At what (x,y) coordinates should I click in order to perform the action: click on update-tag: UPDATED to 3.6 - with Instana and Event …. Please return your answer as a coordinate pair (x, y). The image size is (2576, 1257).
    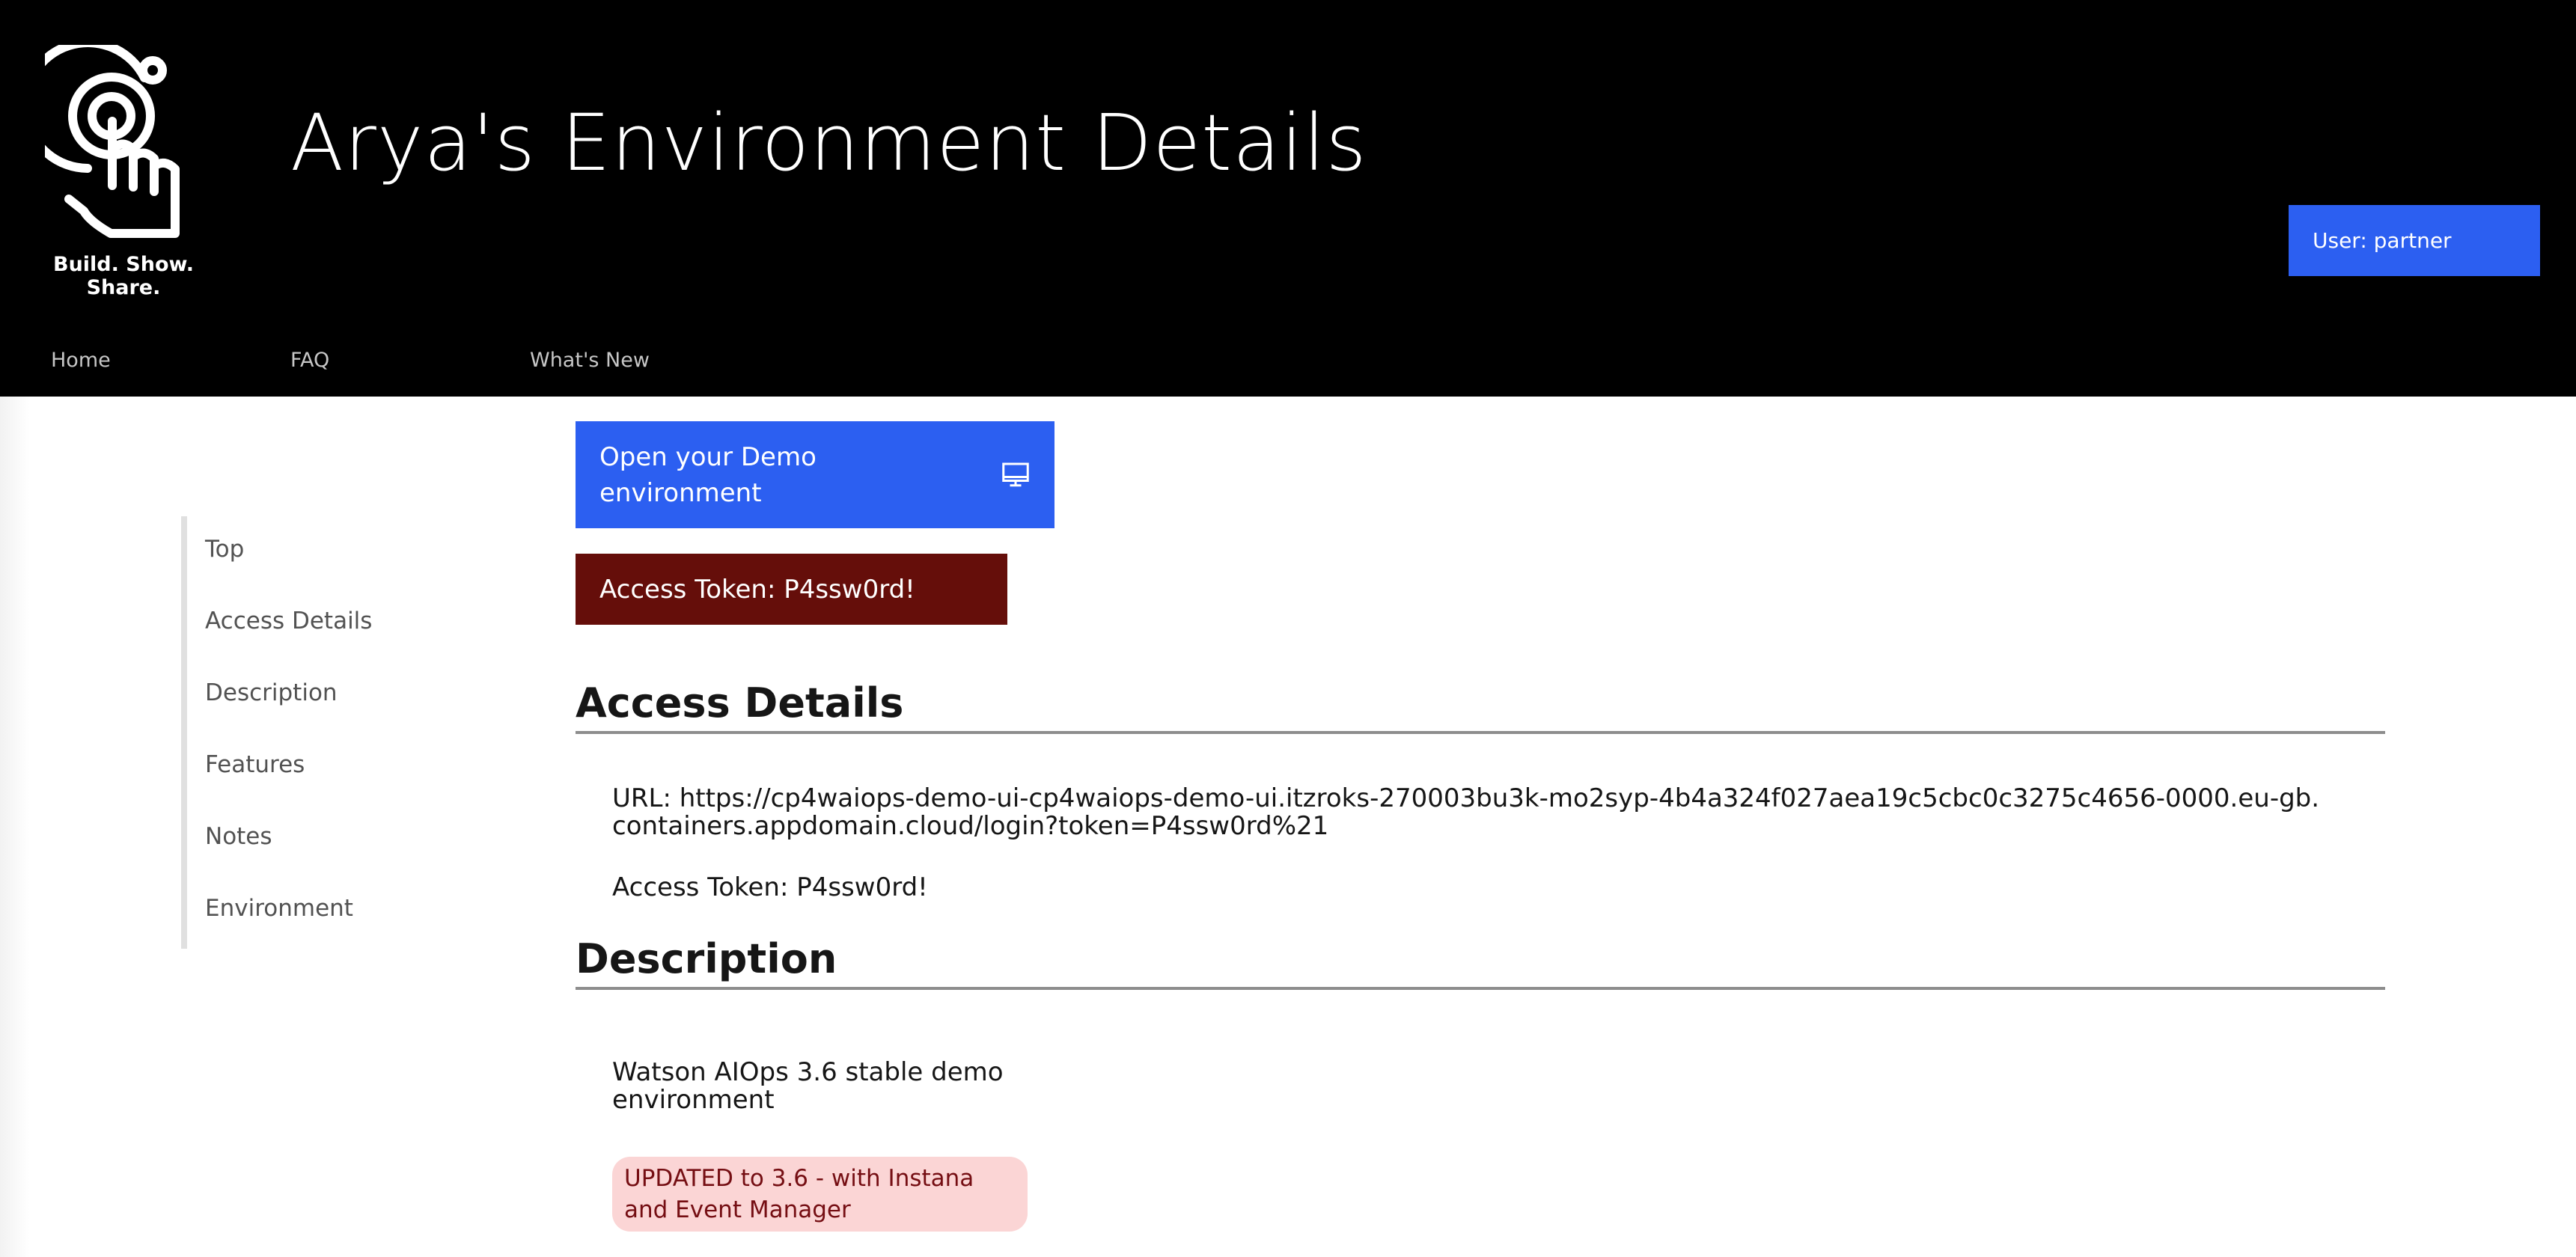
    Looking at the image, I should click on (820, 1194).